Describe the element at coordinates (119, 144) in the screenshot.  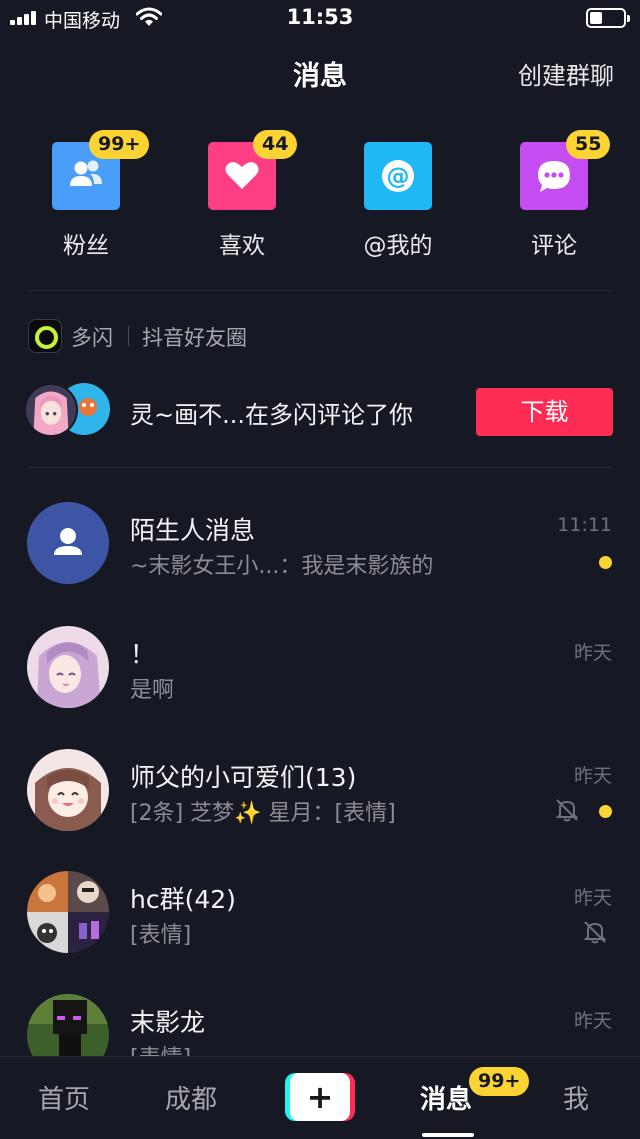
I see `fans-badge: 99+` at that location.